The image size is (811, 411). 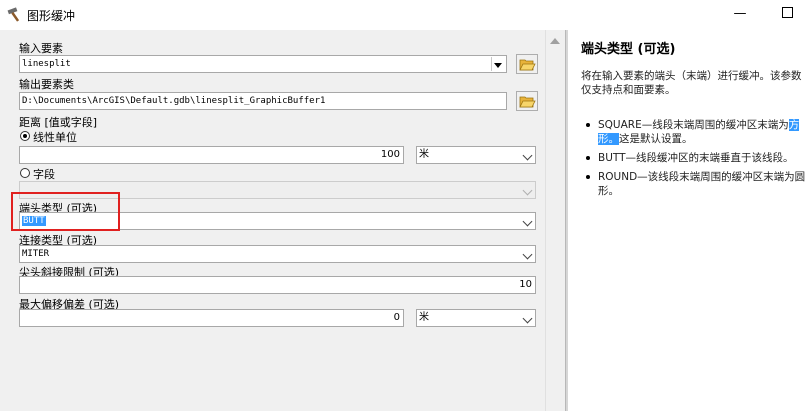 What do you see at coordinates (25, 136) in the screenshot?
I see `linear-unit-radio` at bounding box center [25, 136].